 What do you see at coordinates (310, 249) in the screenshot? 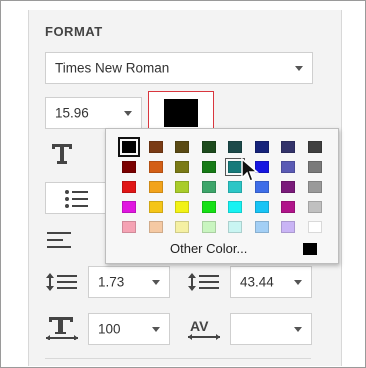
I see `other-color-swatch` at bounding box center [310, 249].